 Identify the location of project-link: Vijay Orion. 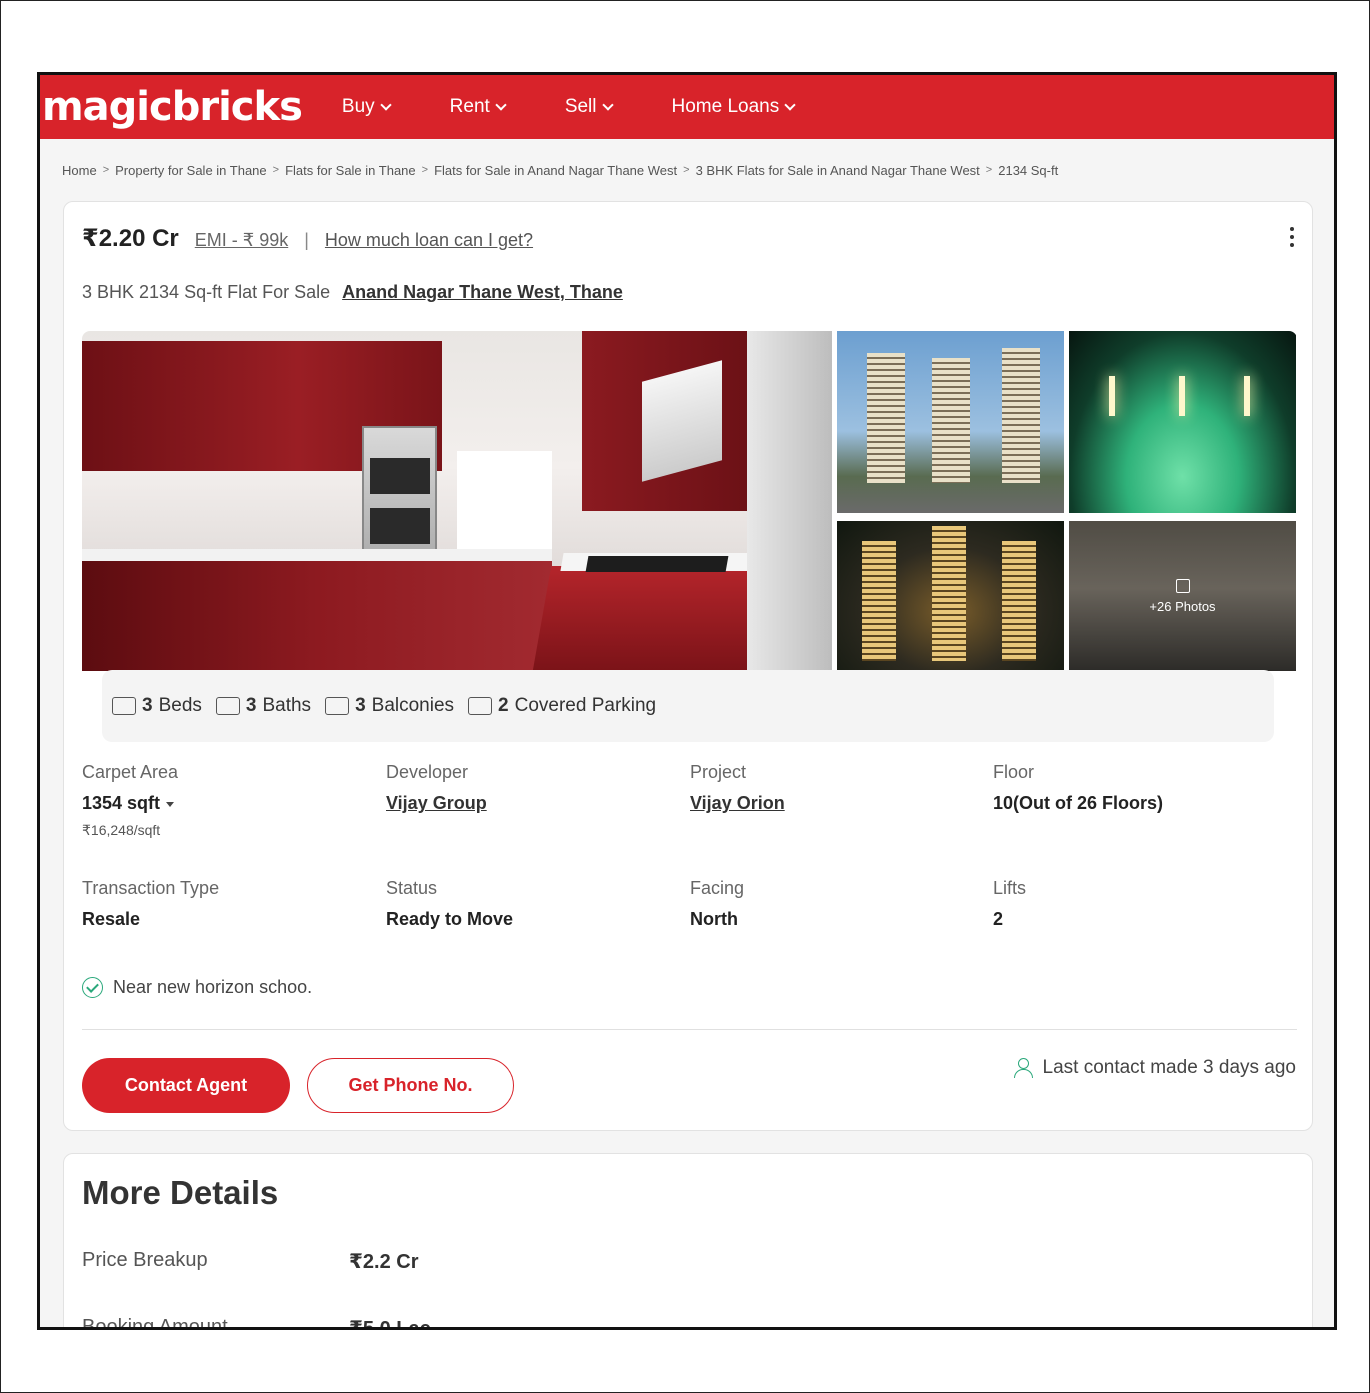
(830, 803).